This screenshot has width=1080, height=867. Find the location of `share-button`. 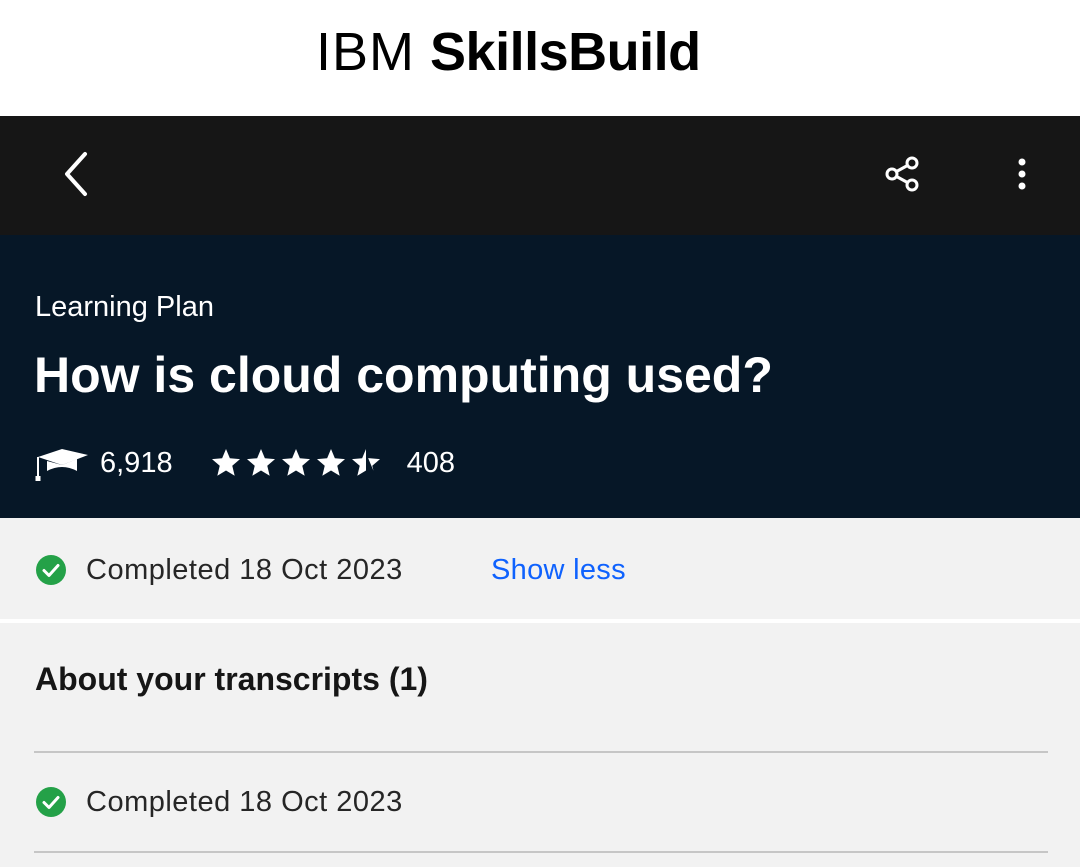

share-button is located at coordinates (902, 174).